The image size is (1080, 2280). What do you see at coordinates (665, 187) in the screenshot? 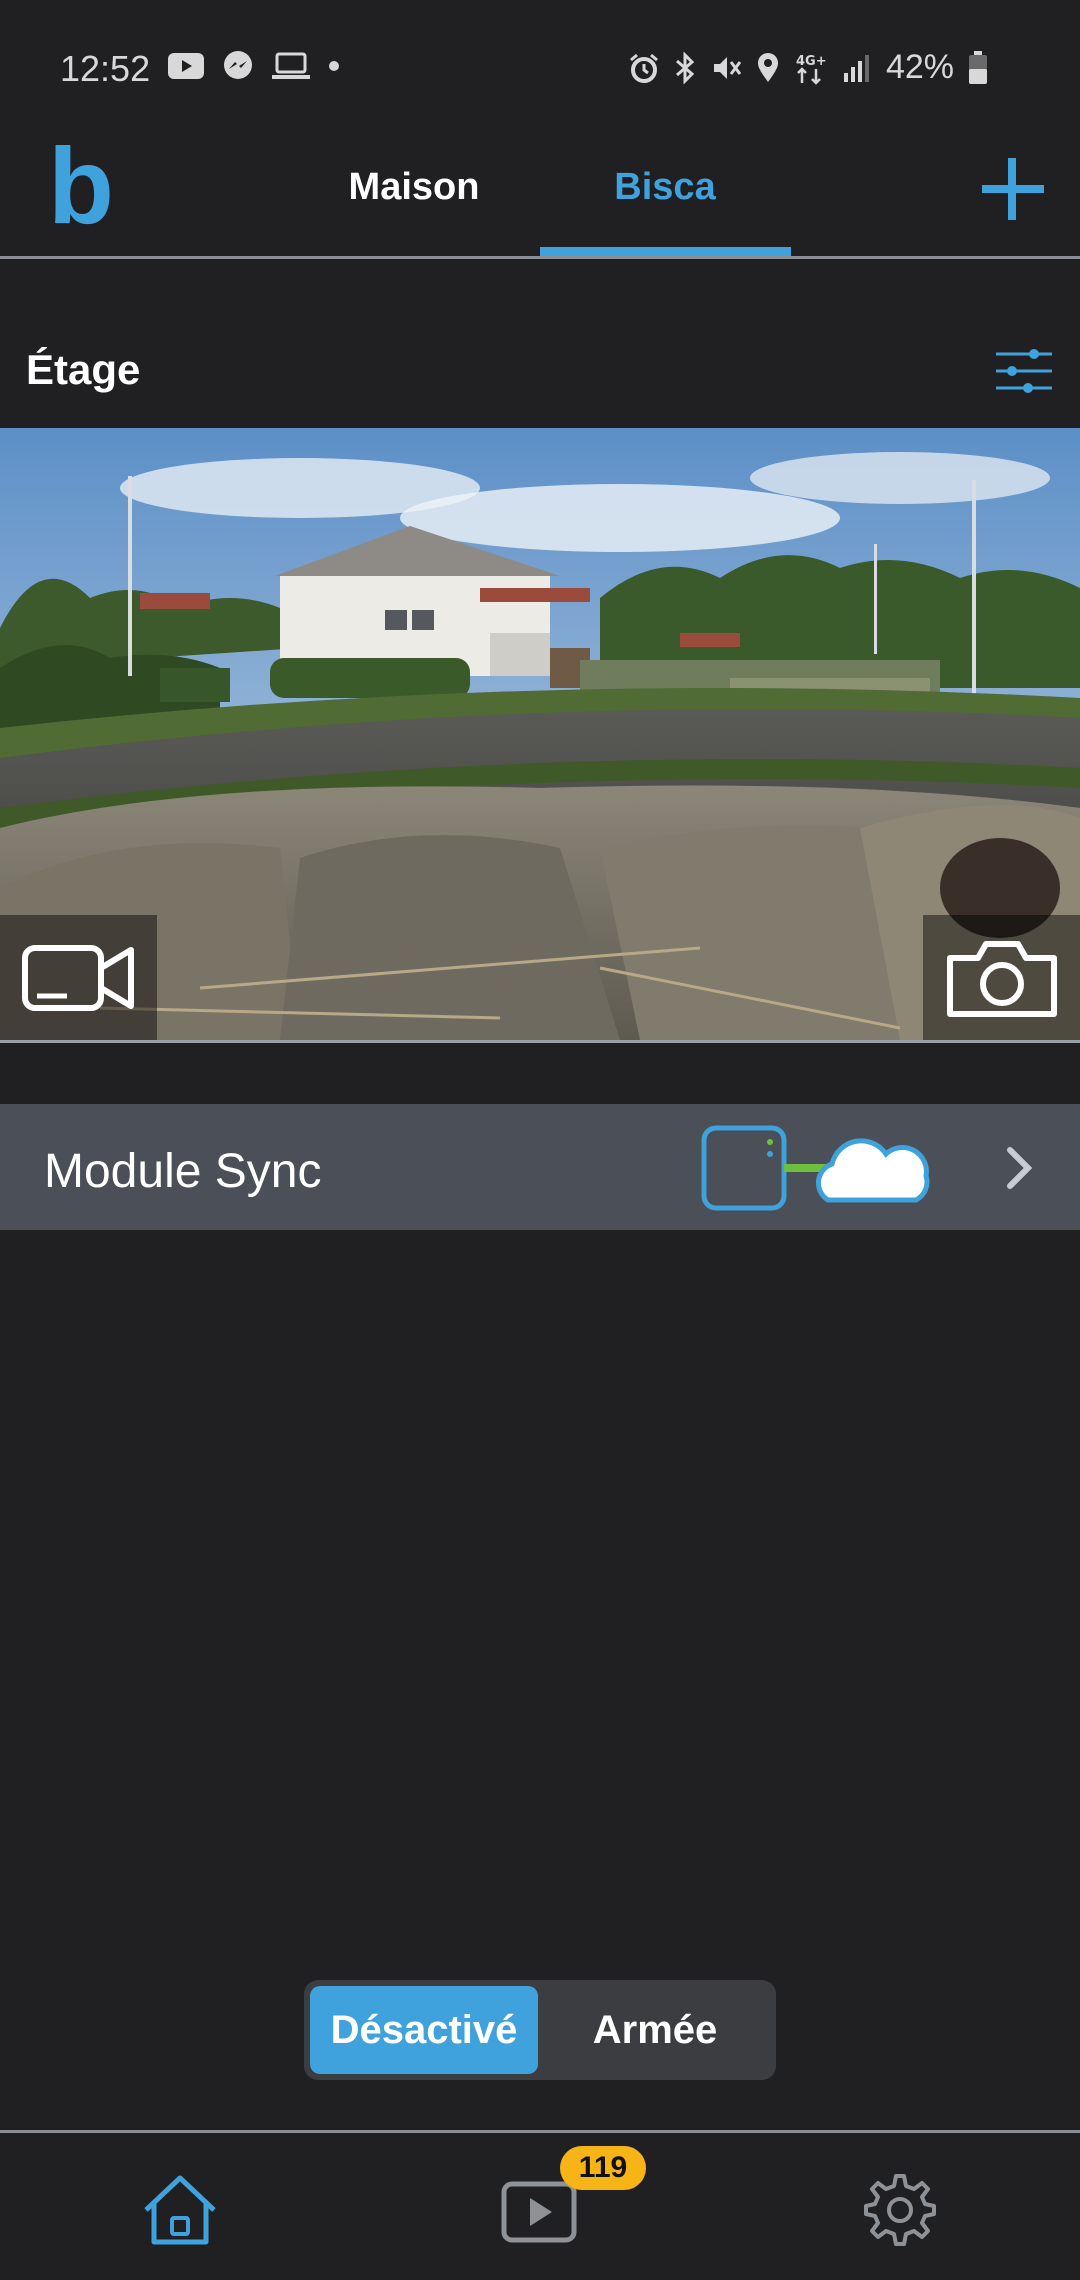
I see `tab-bisca: Bisca` at bounding box center [665, 187].